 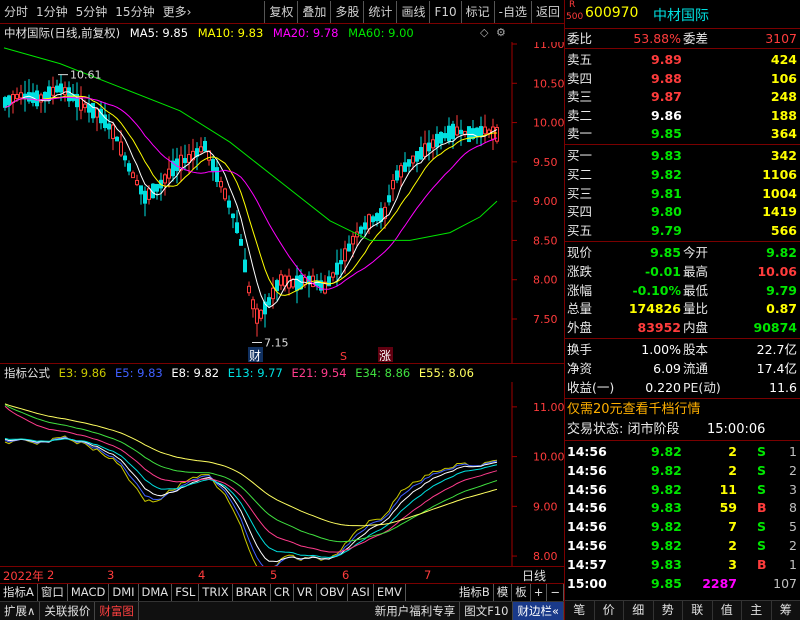 I want to click on tab-dmi: DMI, so click(x=124, y=592).